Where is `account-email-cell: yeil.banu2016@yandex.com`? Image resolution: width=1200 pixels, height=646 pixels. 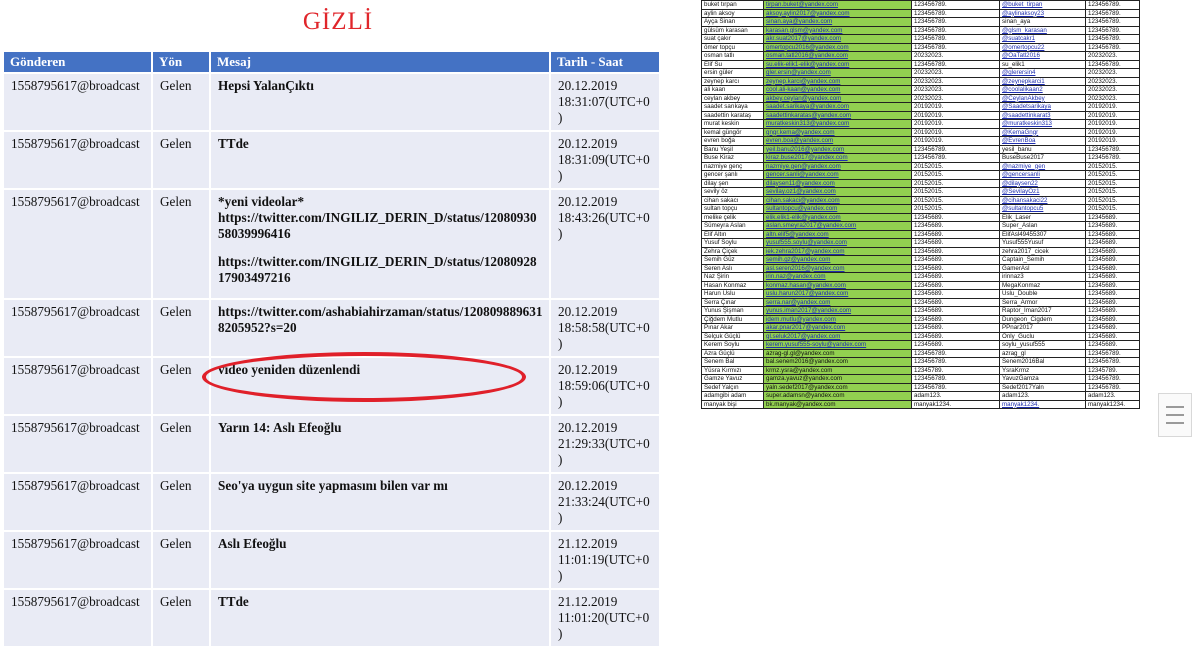 account-email-cell: yeil.banu2016@yandex.com is located at coordinates (837, 149).